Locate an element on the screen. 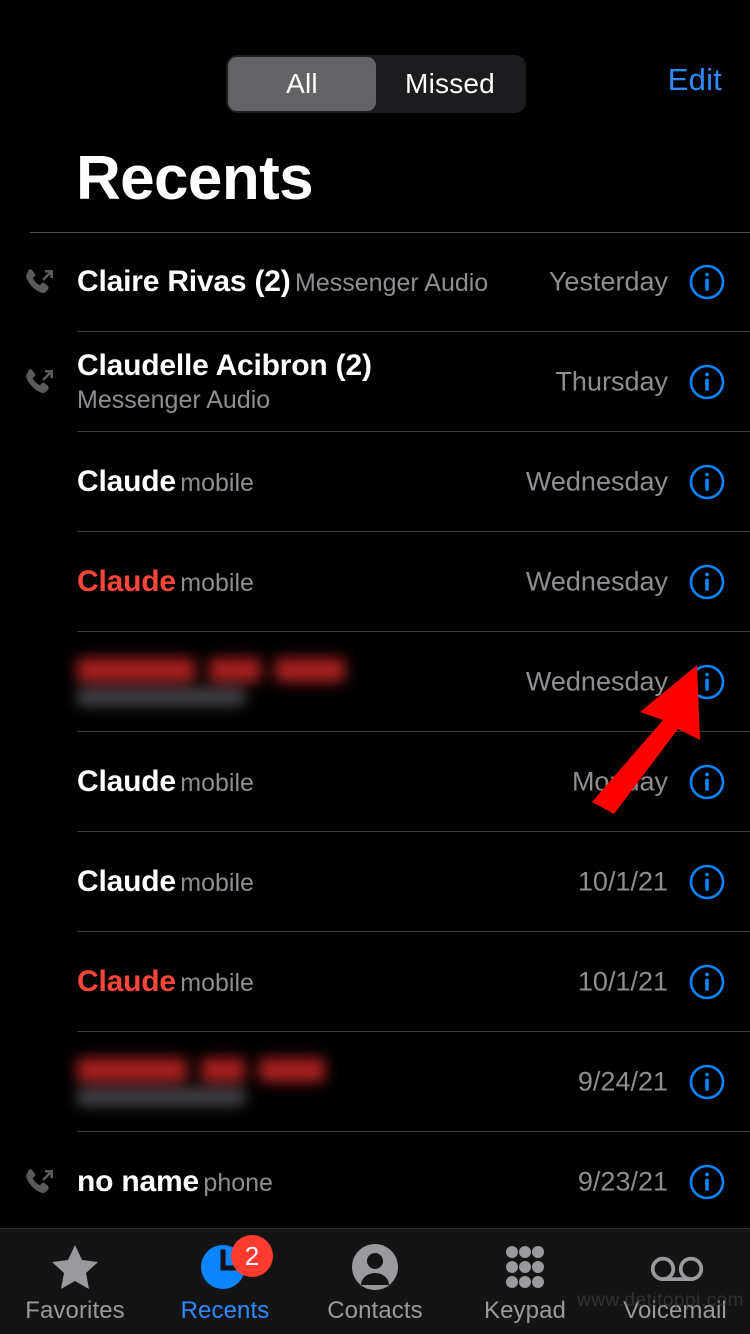 The height and width of the screenshot is (1334, 750). page-title: Recents is located at coordinates (195, 178).